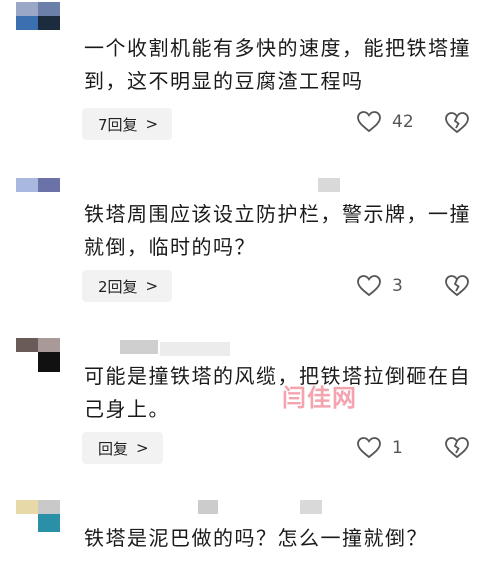 The width and height of the screenshot is (500, 569). I want to click on reply-button: 回复 >, so click(122, 448).